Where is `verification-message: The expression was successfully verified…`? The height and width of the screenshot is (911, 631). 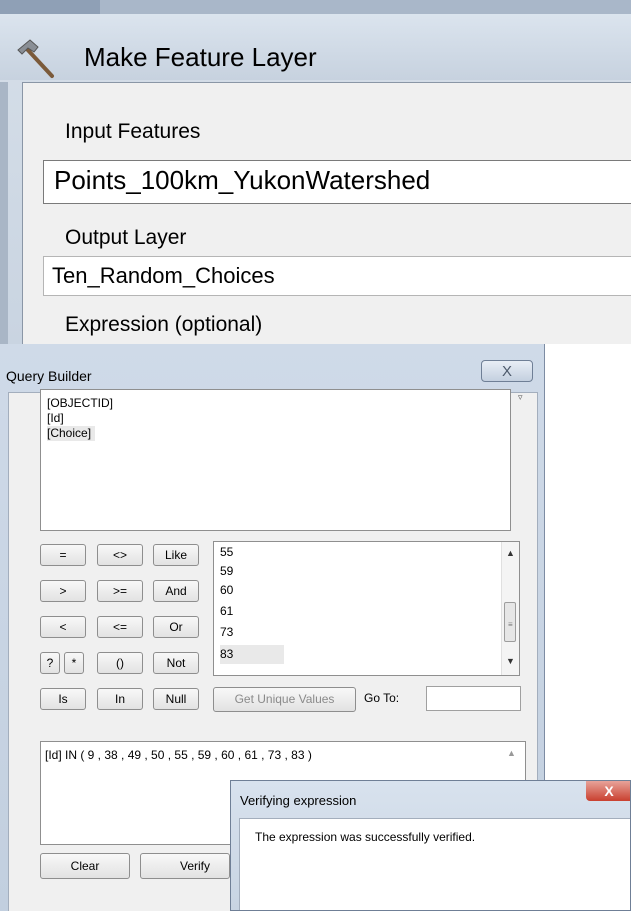 verification-message: The expression was successfully verified… is located at coordinates (365, 837).